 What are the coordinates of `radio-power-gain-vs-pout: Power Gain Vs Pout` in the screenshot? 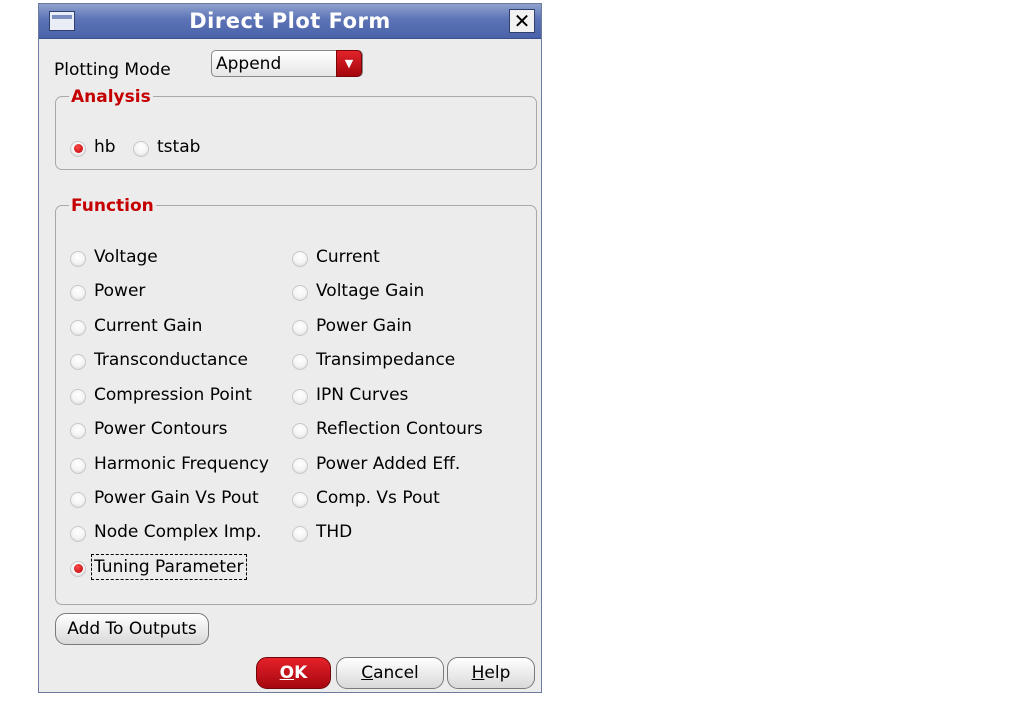 It's located at (170, 500).